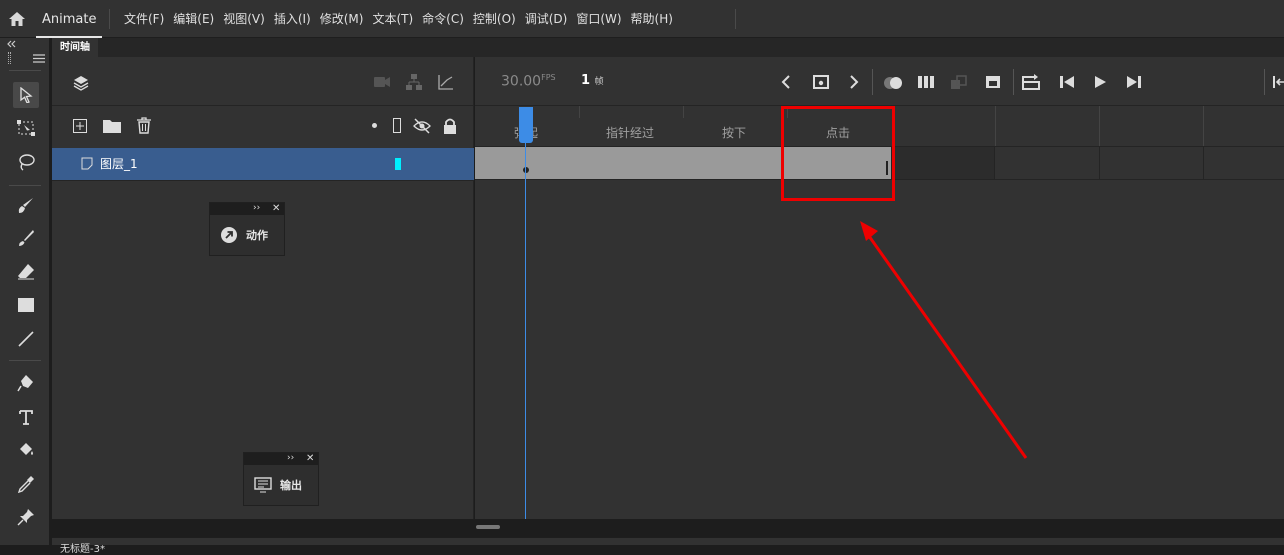 The image size is (1284, 555). I want to click on tab-timeline: 时间轴, so click(75, 47).